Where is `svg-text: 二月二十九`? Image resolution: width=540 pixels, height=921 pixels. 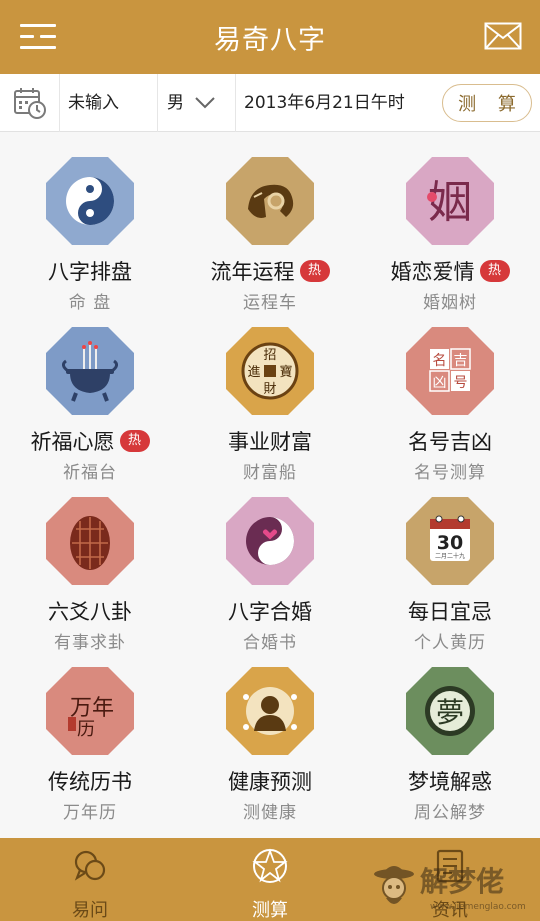
svg-text: 二月二十九 is located at coordinates (450, 556).